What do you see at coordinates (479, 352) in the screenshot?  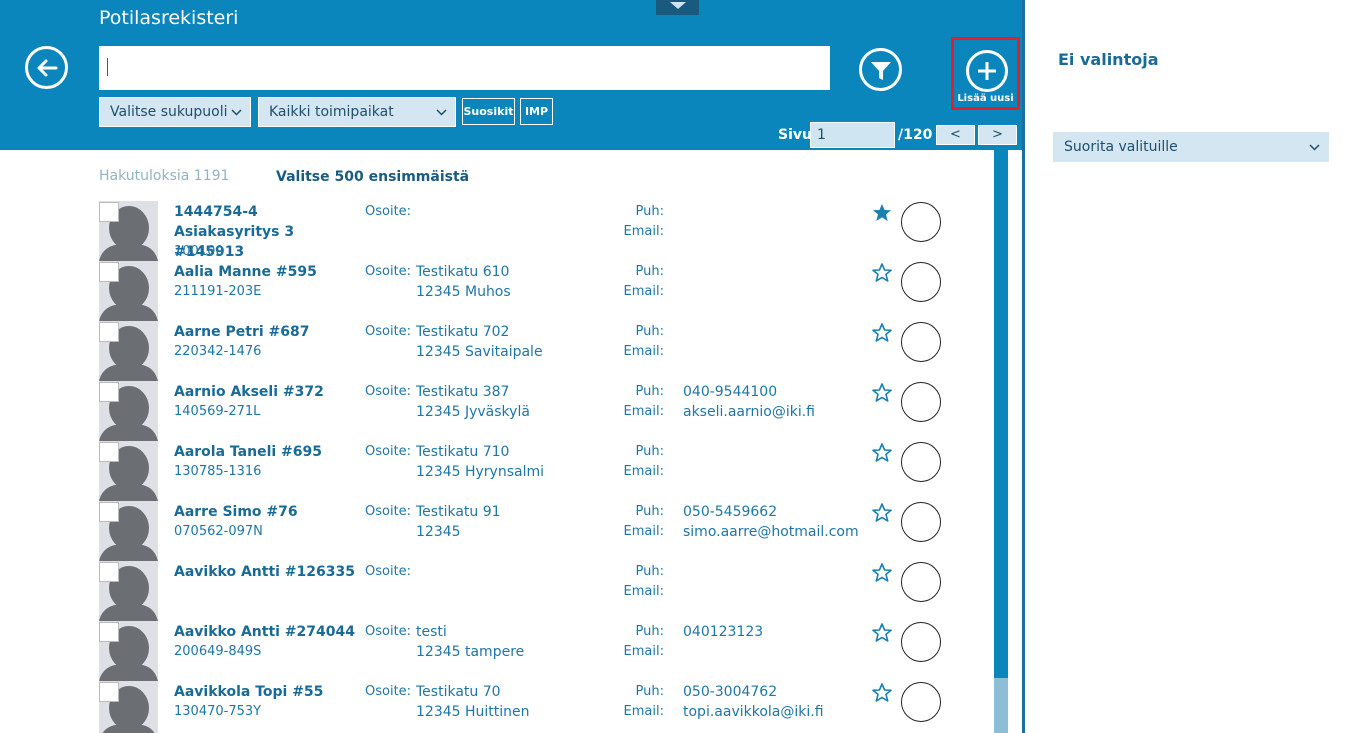 I see `address-city: 12345 Savitaipale` at bounding box center [479, 352].